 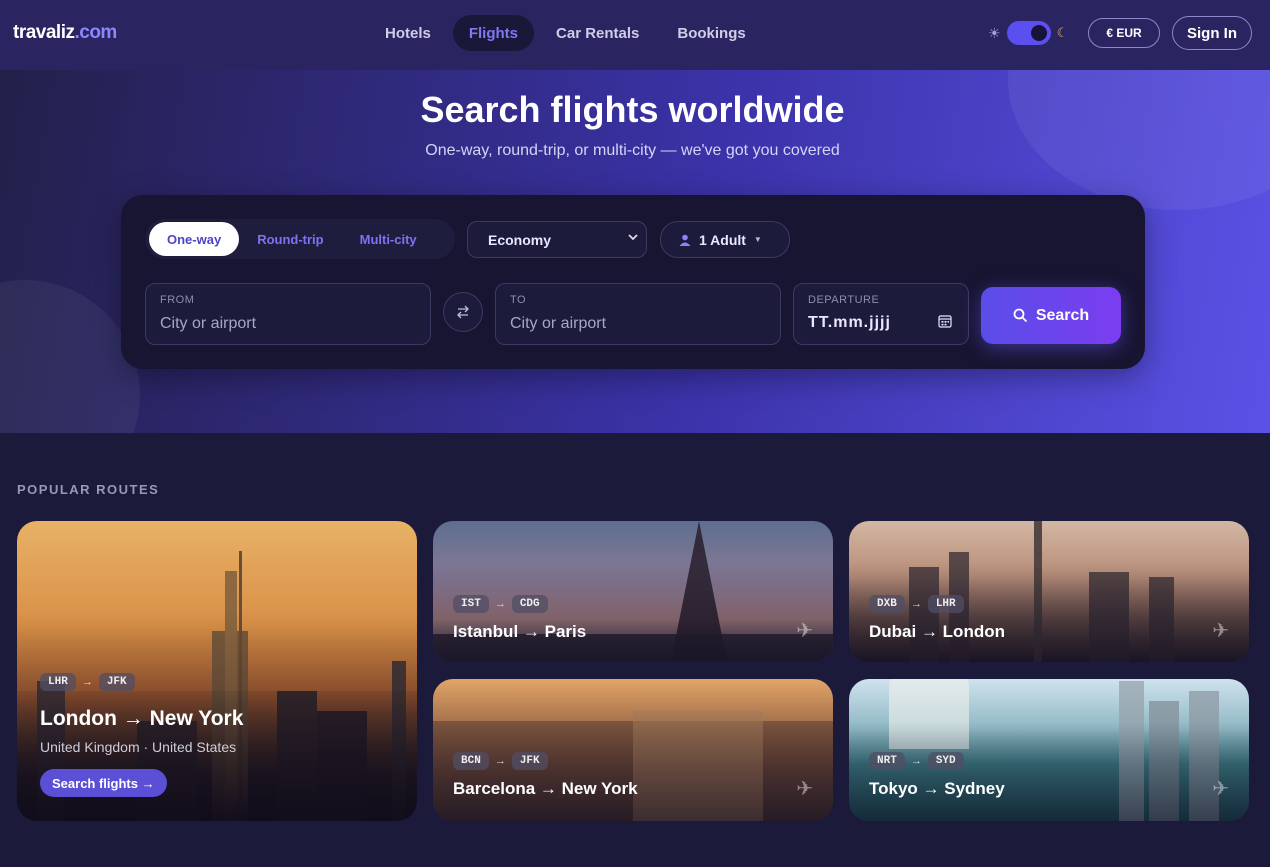 What do you see at coordinates (1049, 591) in the screenshot?
I see `route-card-dubai-london: DXB → LHR Dubai → London ✈` at bounding box center [1049, 591].